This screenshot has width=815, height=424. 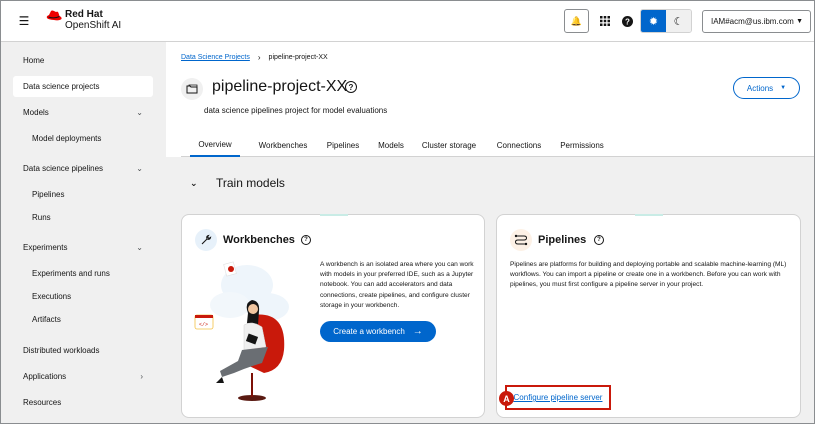 I want to click on actions-label: Actions, so click(x=760, y=88).